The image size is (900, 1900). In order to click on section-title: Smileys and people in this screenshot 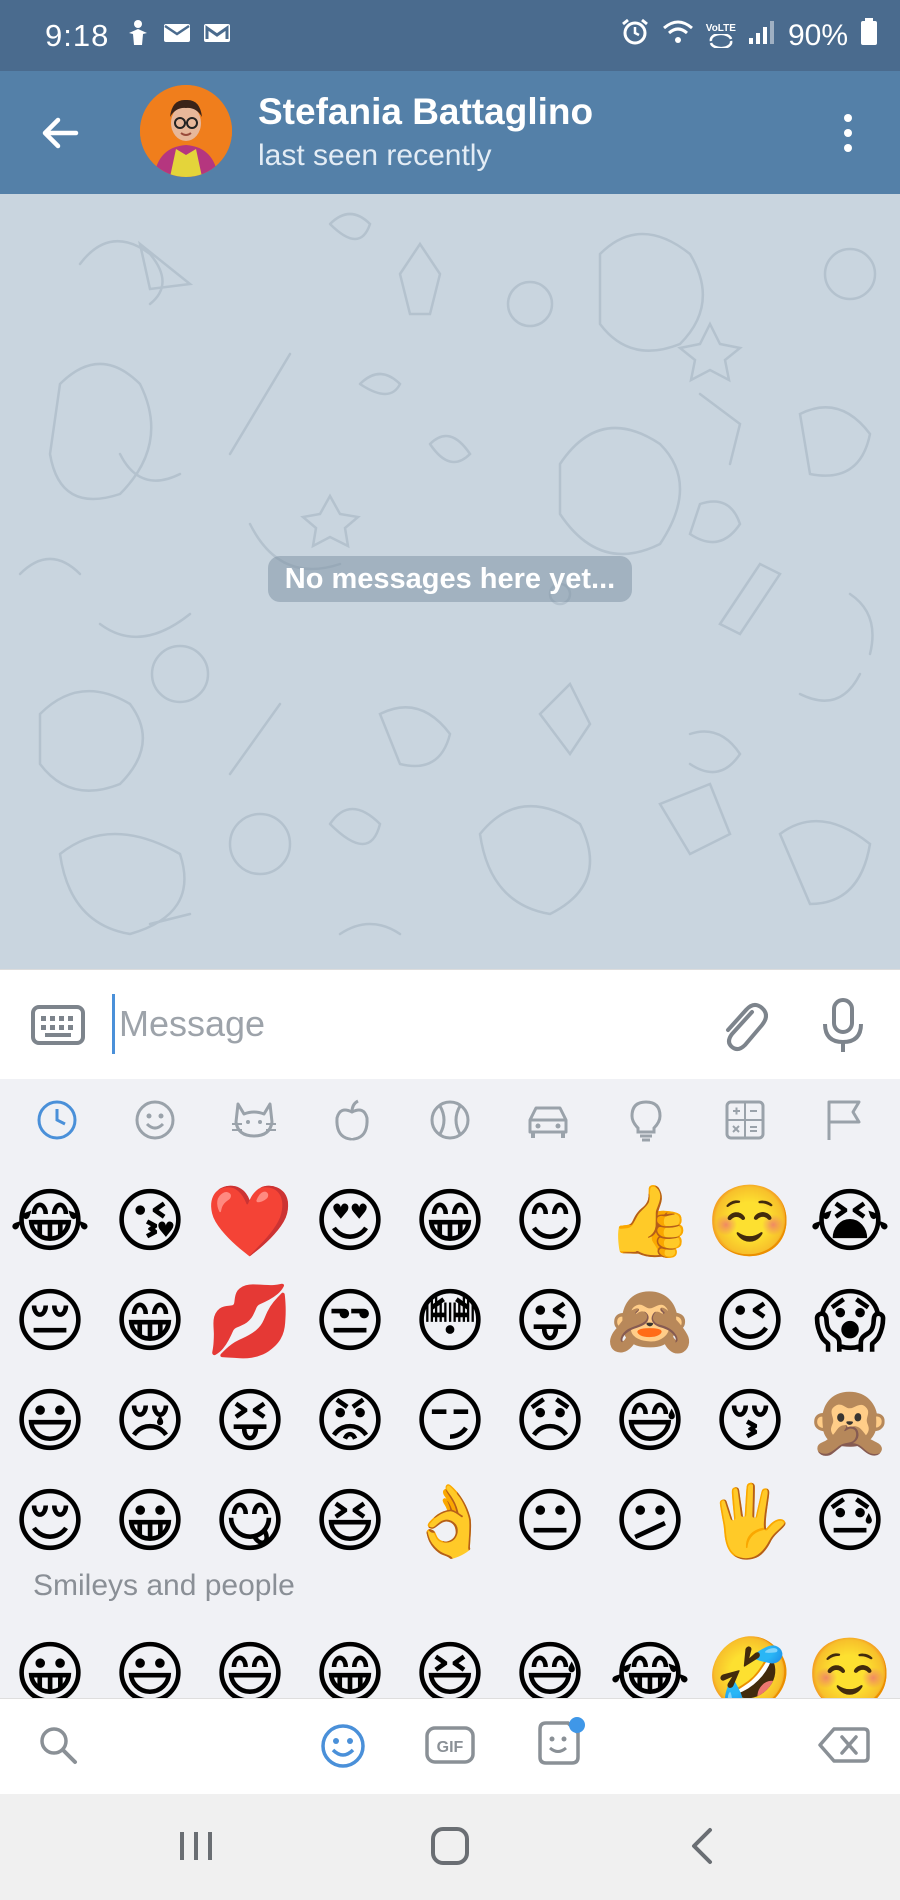, I will do `click(164, 1585)`.